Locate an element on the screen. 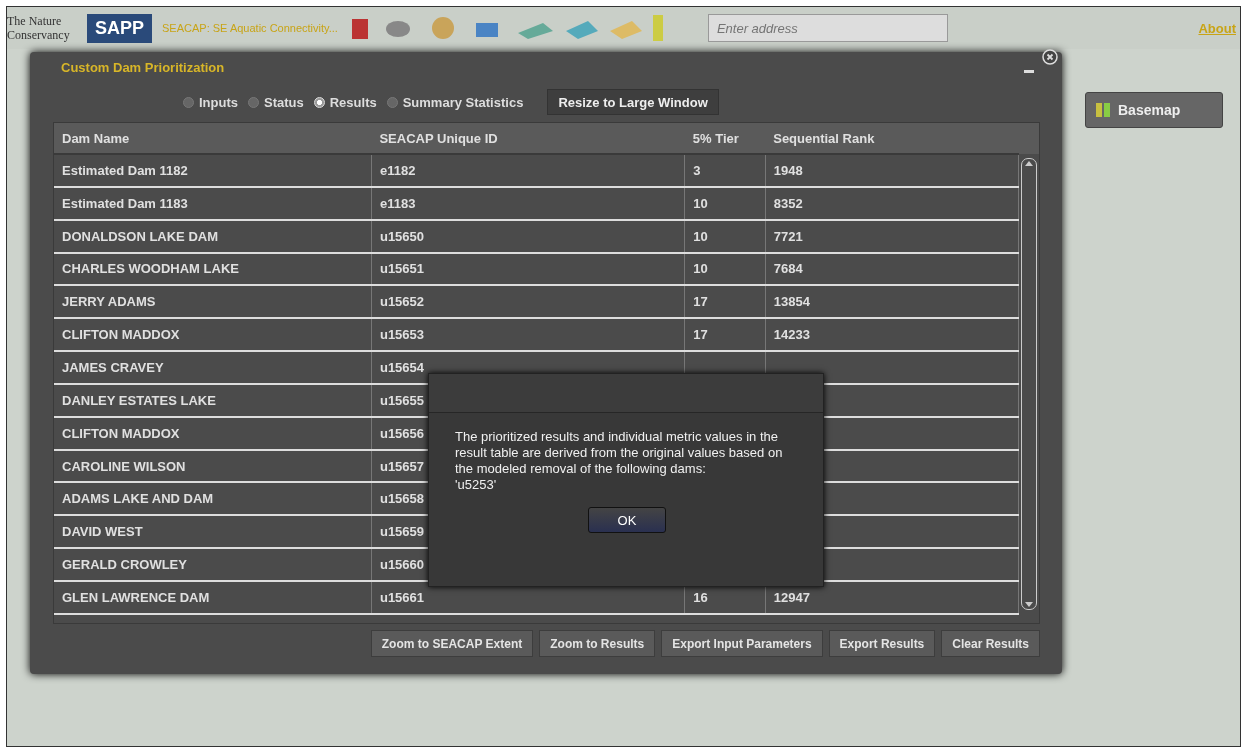 This screenshot has width=1247, height=753. table-cell: DONALDSON LAKE DAM is located at coordinates (140, 236).